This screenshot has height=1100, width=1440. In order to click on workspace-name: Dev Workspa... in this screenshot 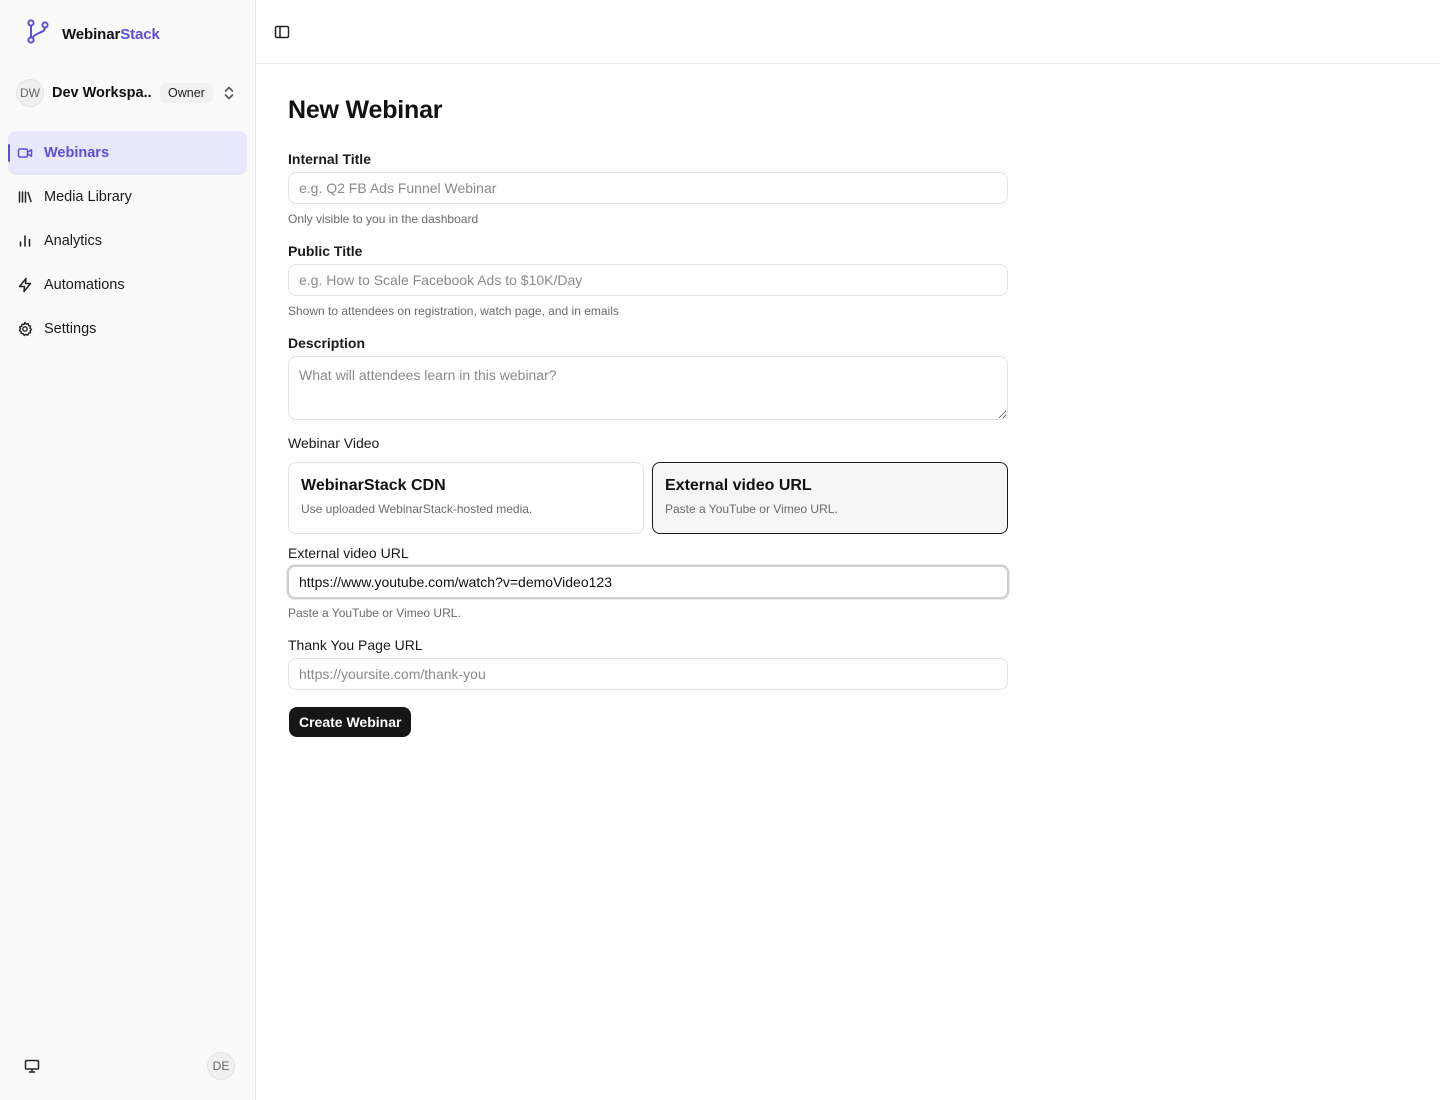, I will do `click(102, 93)`.